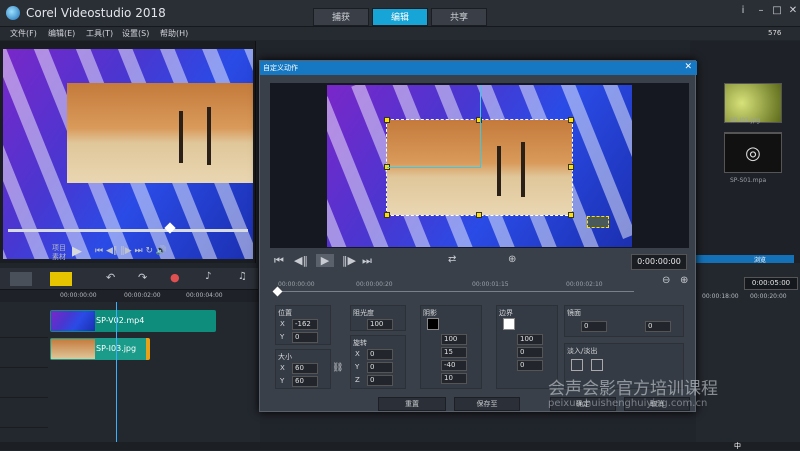 The image size is (800, 451). I want to click on undo-icon: ↶, so click(110, 277).